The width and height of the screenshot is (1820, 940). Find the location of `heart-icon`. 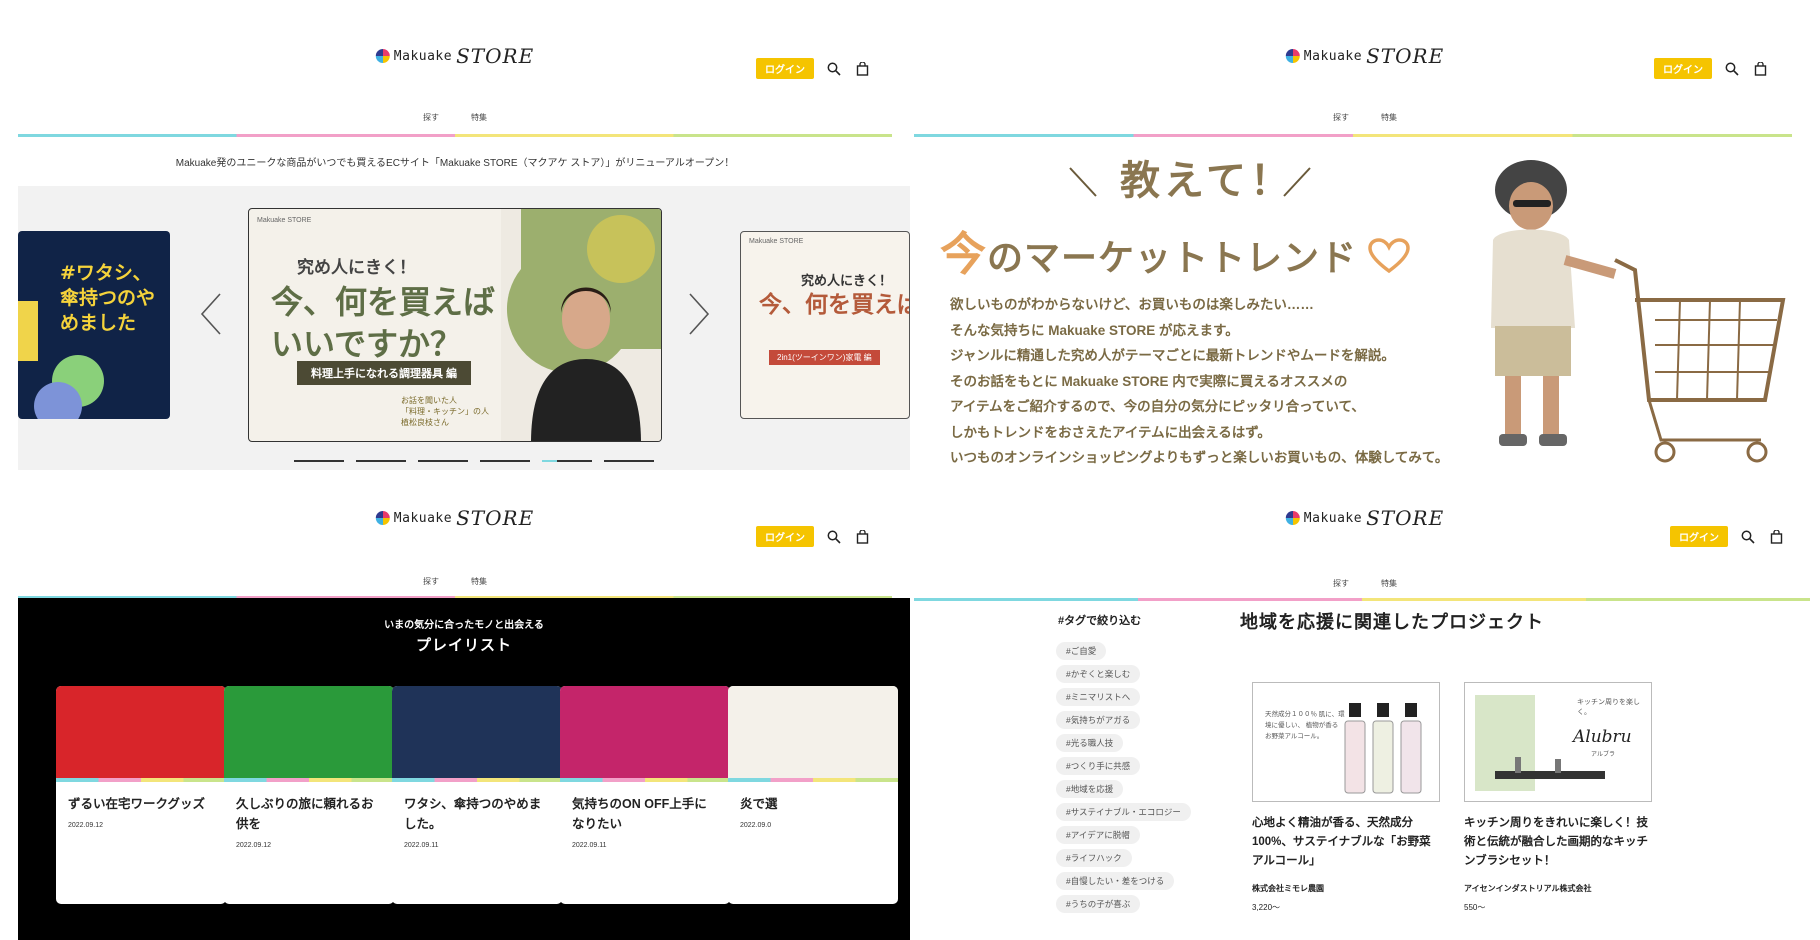

heart-icon is located at coordinates (1389, 256).